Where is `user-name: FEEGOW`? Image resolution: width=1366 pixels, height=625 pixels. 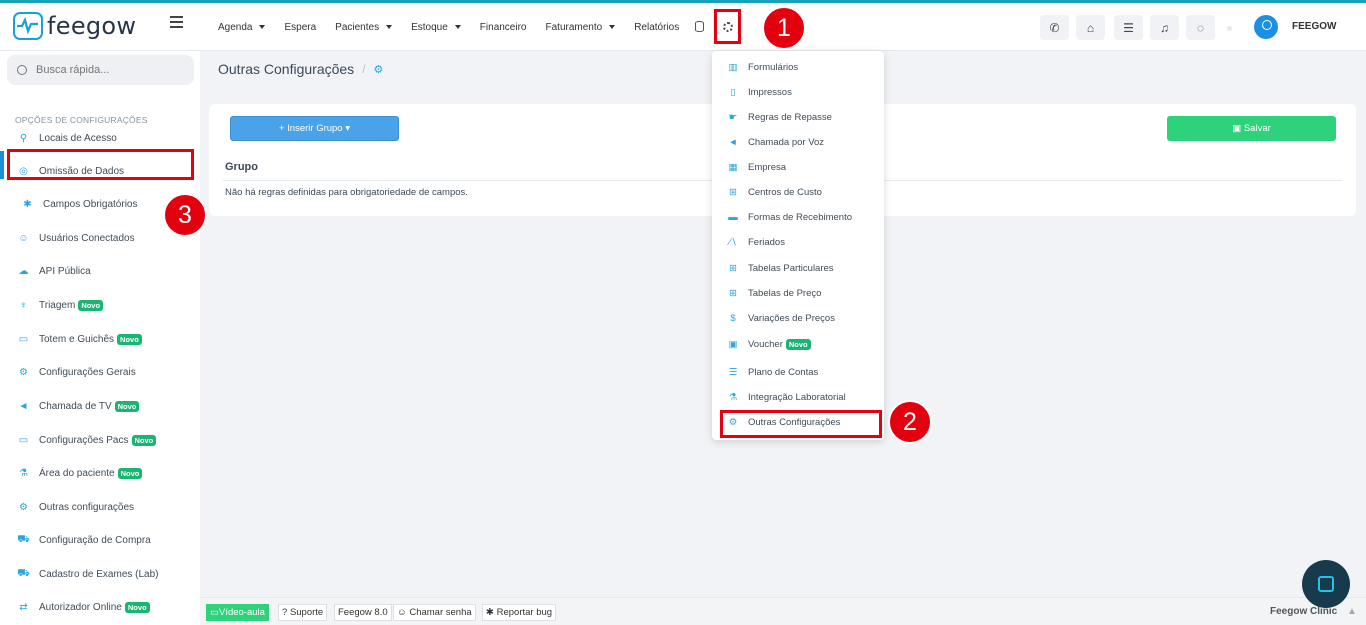
user-name: FEEGOW is located at coordinates (1314, 26).